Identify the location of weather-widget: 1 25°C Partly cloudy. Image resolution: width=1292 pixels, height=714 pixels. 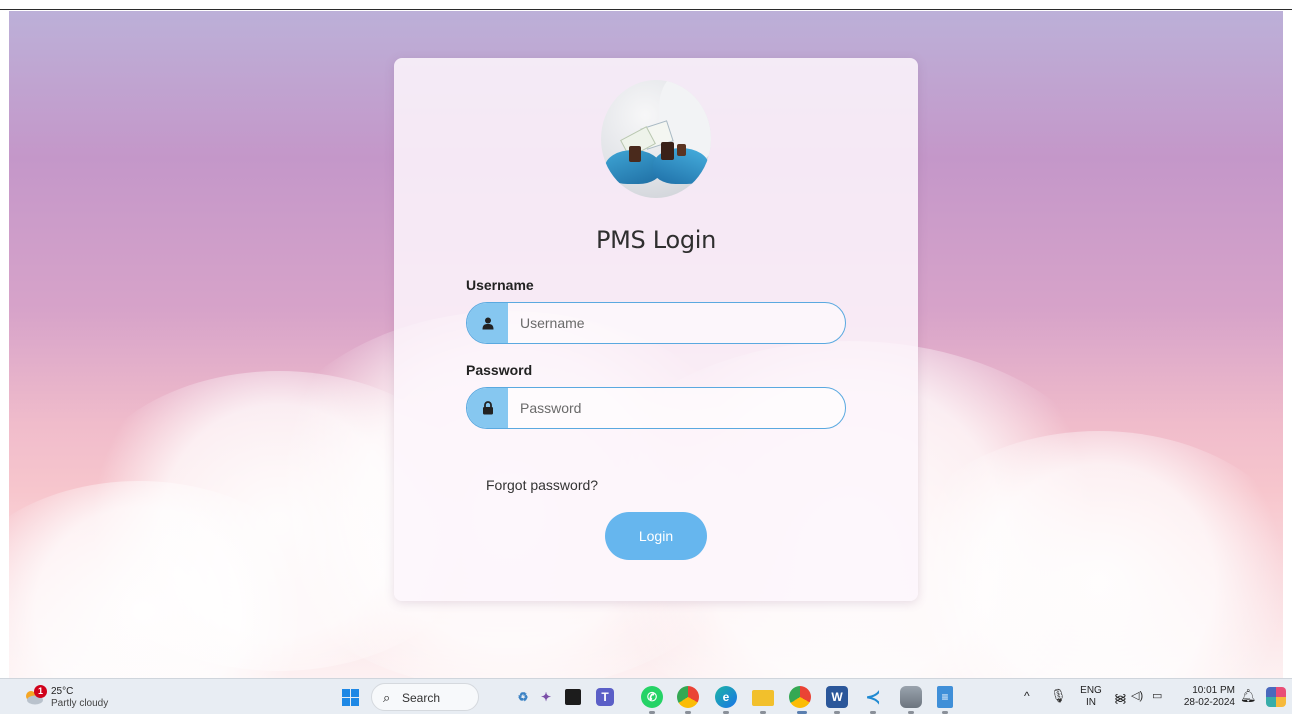
(77, 697).